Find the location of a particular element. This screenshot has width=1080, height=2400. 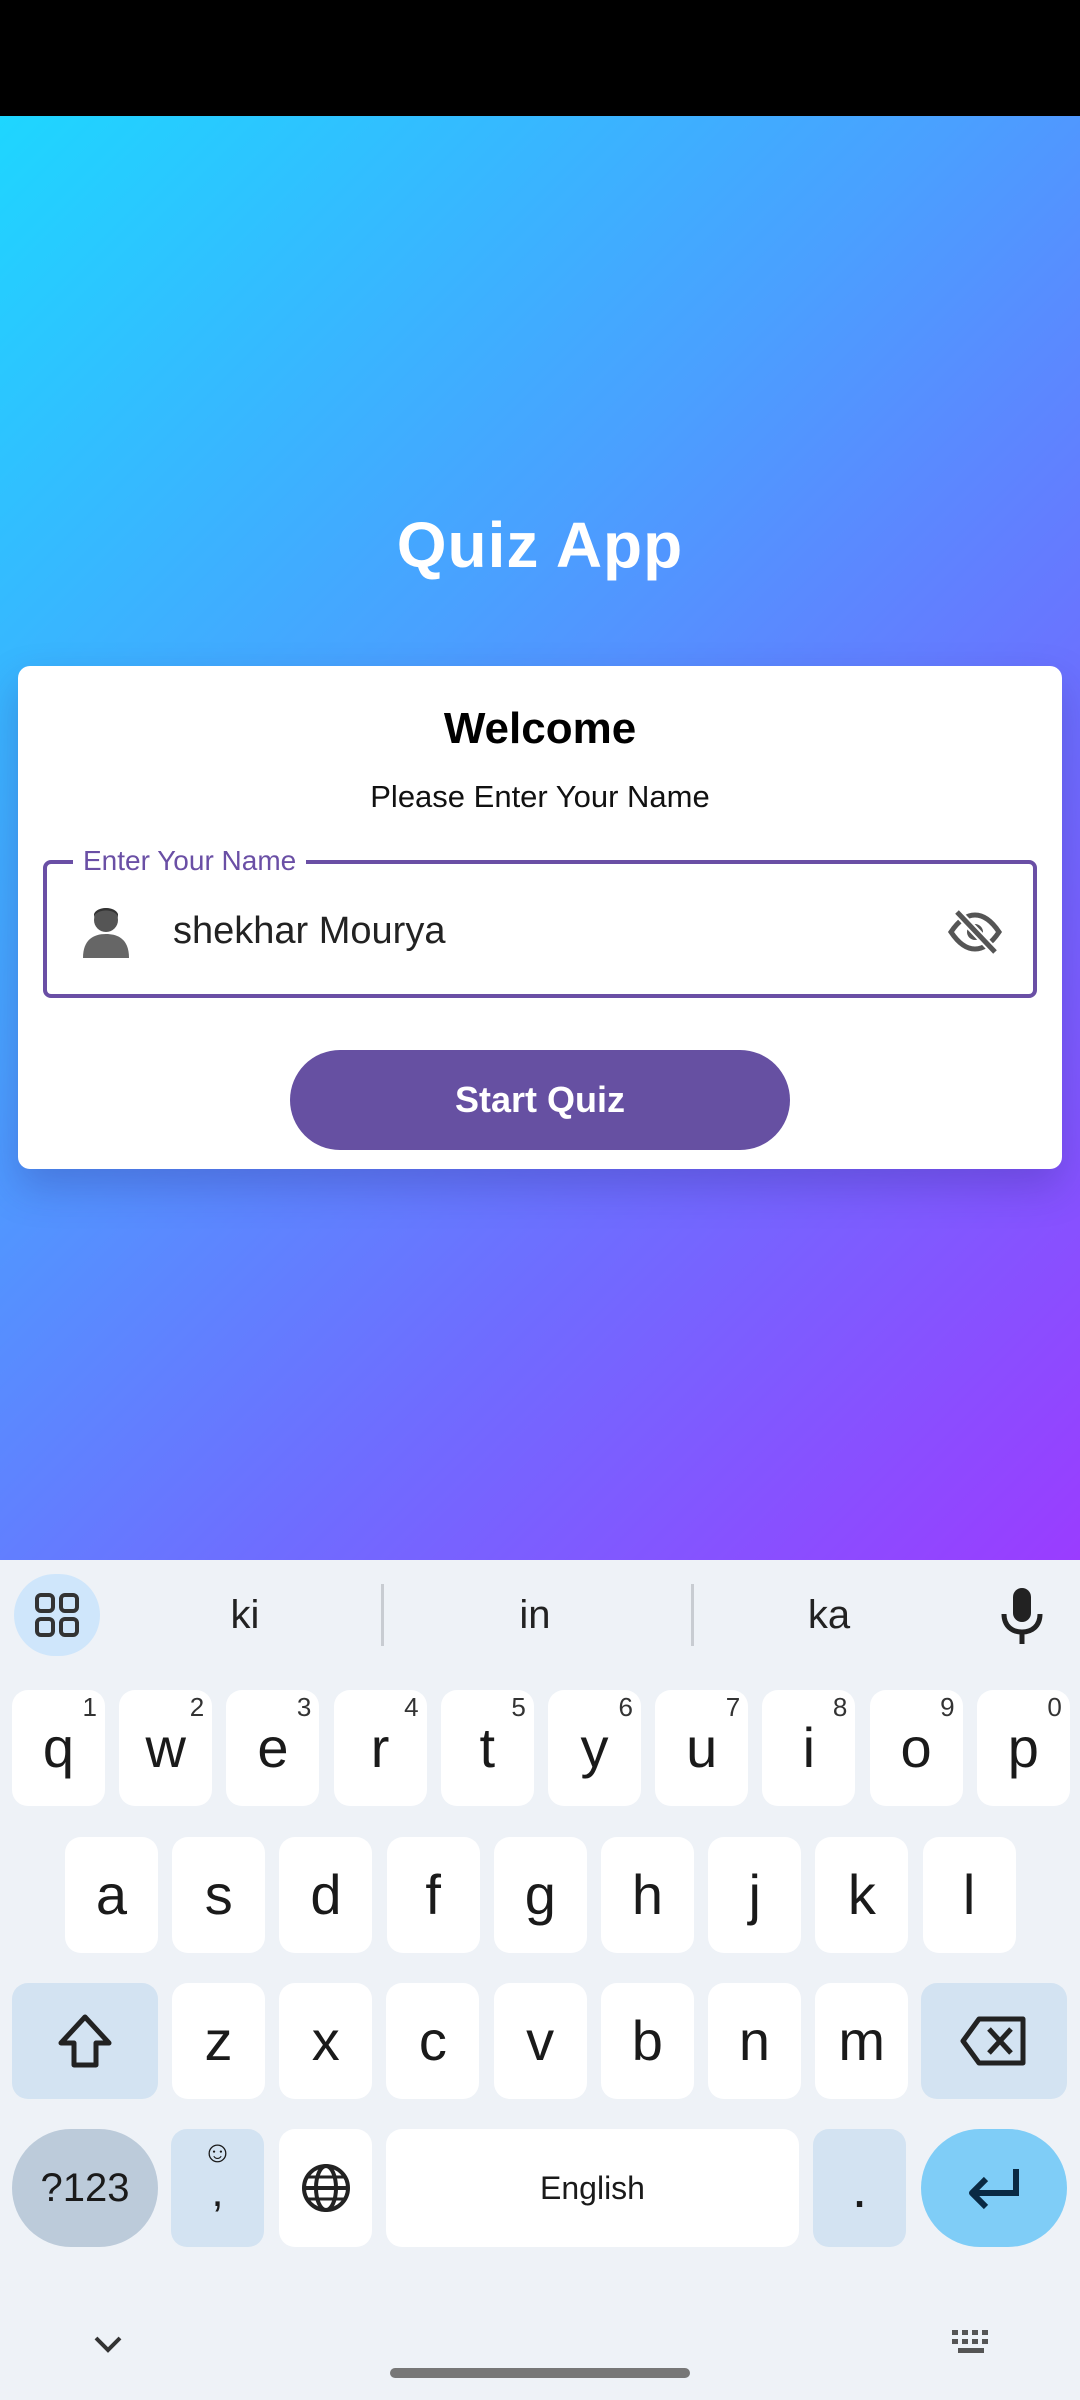

key-label: w is located at coordinates (165, 1747).